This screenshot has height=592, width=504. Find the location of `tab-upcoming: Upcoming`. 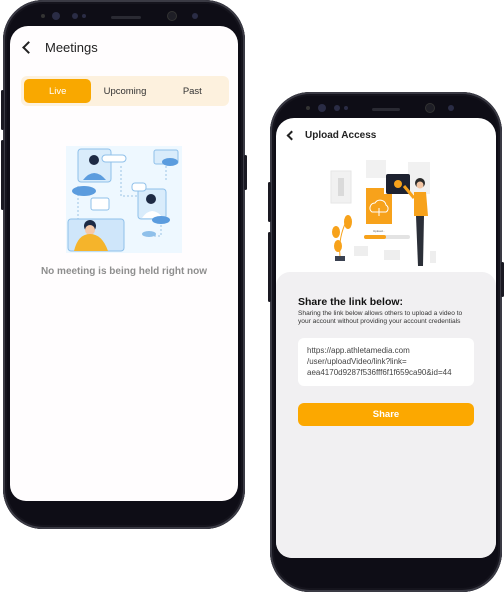

tab-upcoming: Upcoming is located at coordinates (124, 91).